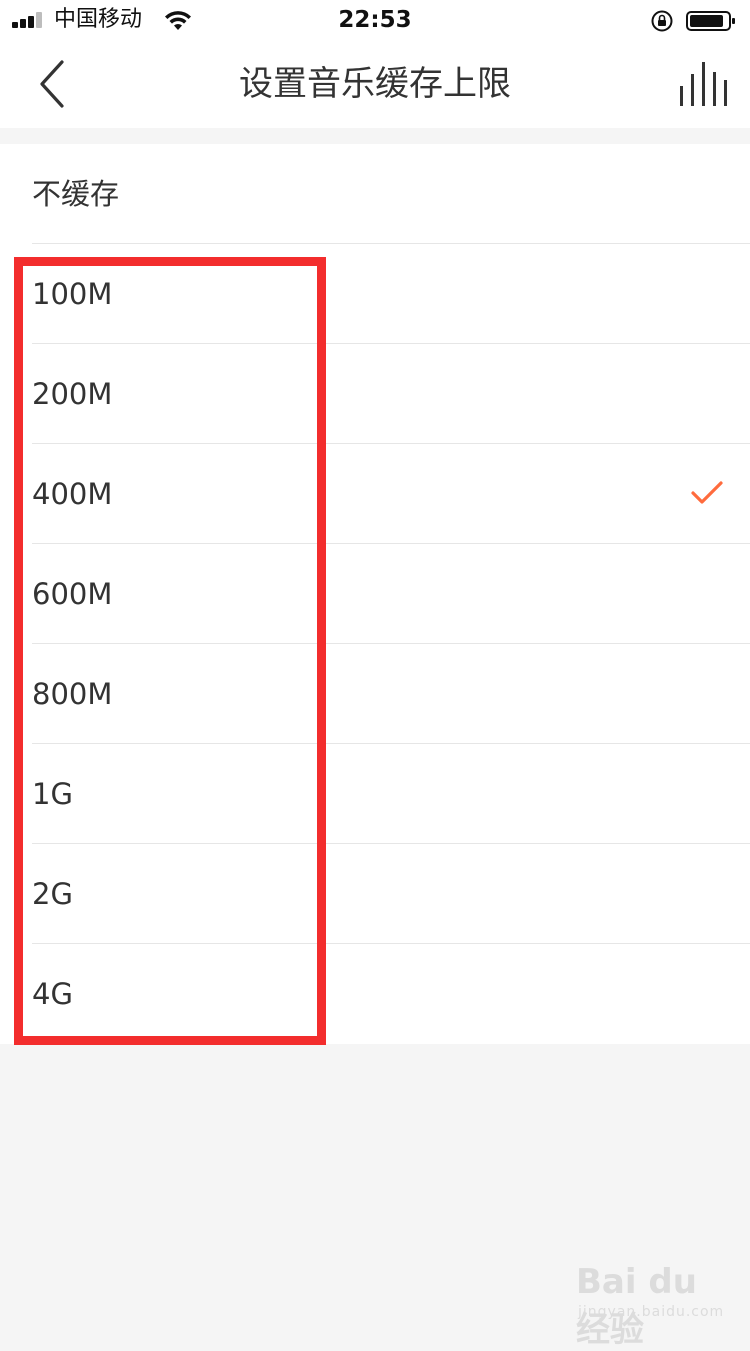 The image size is (750, 1351). What do you see at coordinates (710, 21) in the screenshot?
I see `battery-icon` at bounding box center [710, 21].